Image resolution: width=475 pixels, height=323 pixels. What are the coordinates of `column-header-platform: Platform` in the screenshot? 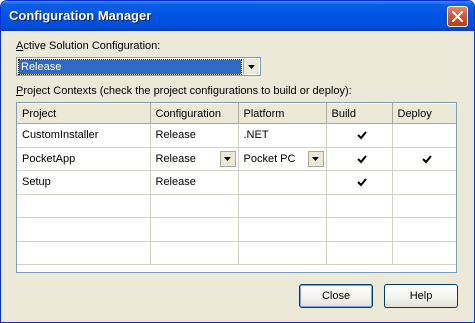 It's located at (282, 113).